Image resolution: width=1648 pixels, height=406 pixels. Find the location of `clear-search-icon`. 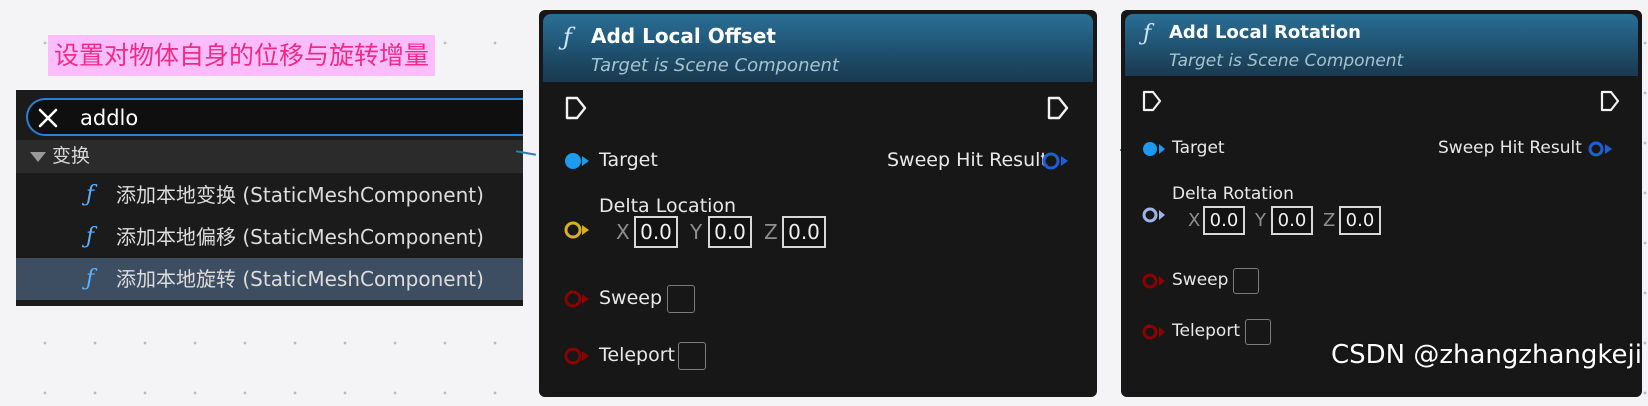

clear-search-icon is located at coordinates (48, 118).